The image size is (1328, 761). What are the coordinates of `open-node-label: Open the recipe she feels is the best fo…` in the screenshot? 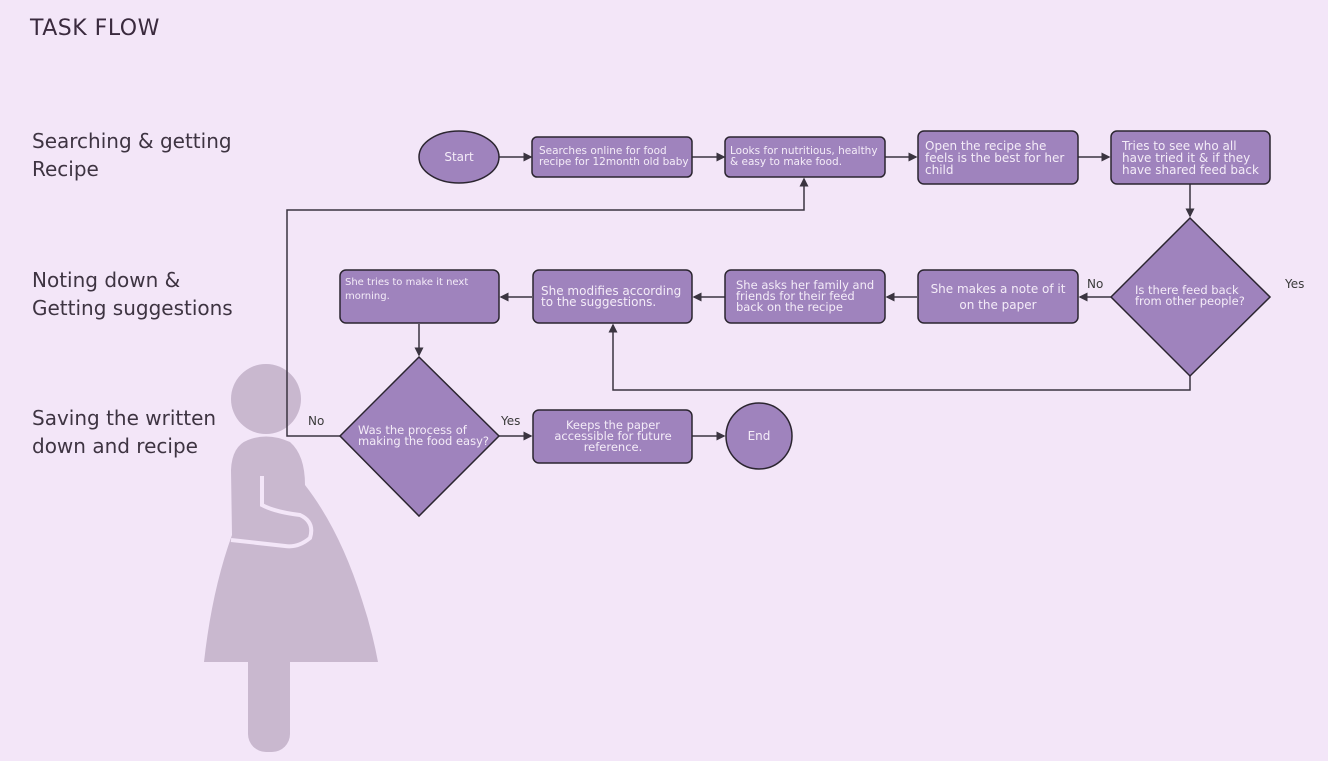 It's located at (995, 157).